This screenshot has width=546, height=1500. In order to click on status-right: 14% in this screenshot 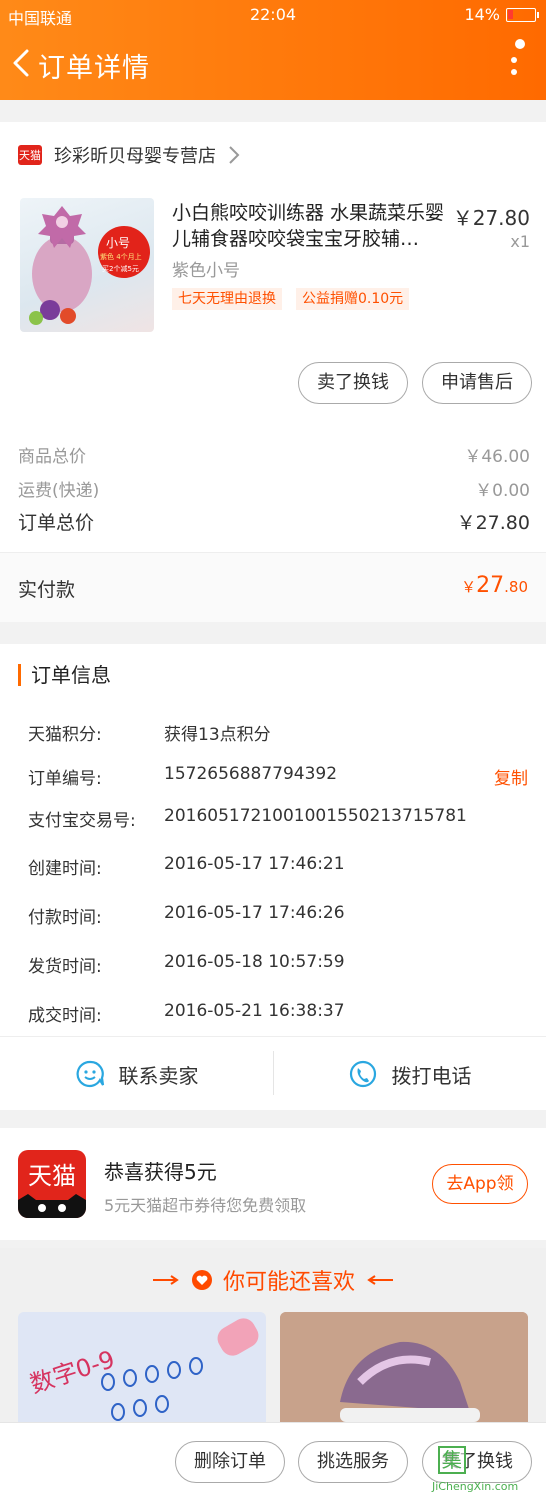, I will do `click(501, 14)`.